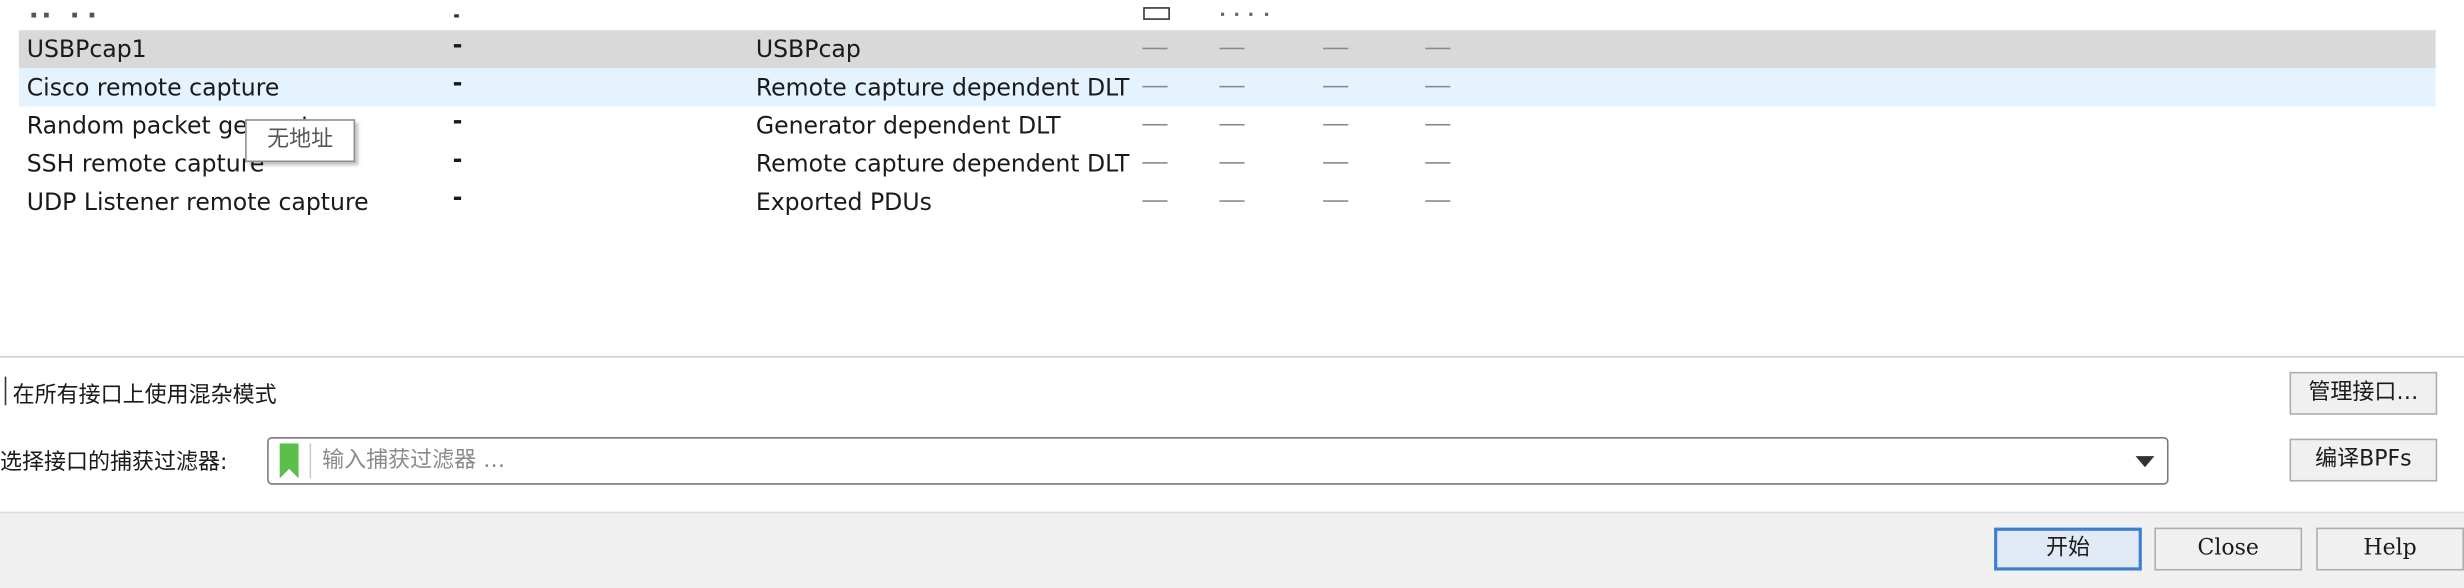 This screenshot has height=588, width=2464. Describe the element at coordinates (2228, 549) in the screenshot. I see `close-button: Close` at that location.